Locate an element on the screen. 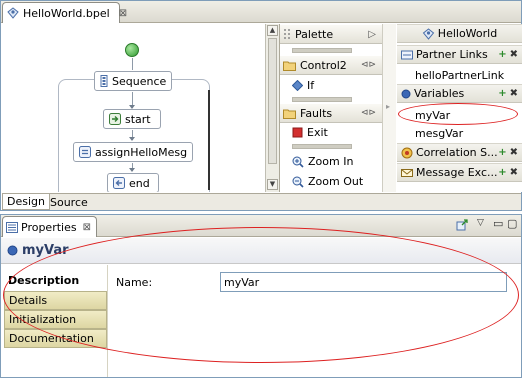 This screenshot has height=378, width=522. editor-page-tabs: Design Source is located at coordinates (261, 201).